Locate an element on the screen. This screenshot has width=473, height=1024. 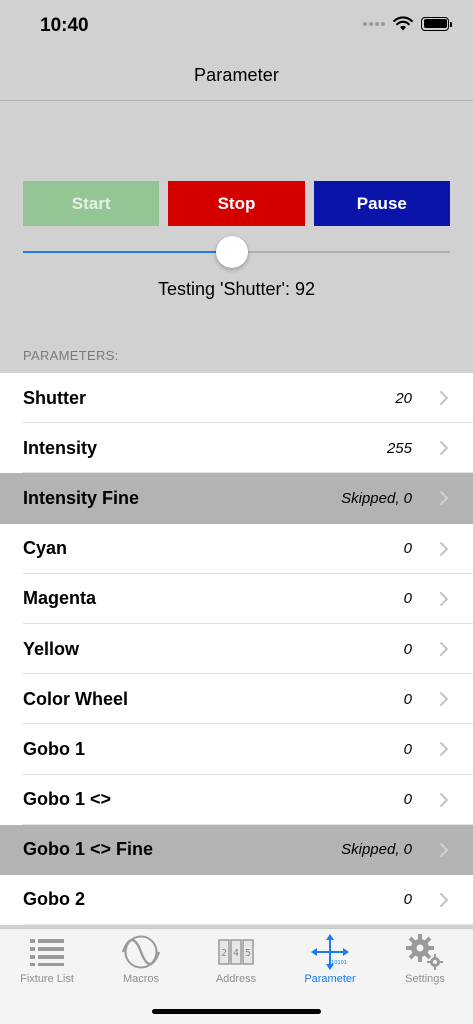
parameter-name: Intensity Fine is located at coordinates (81, 497).